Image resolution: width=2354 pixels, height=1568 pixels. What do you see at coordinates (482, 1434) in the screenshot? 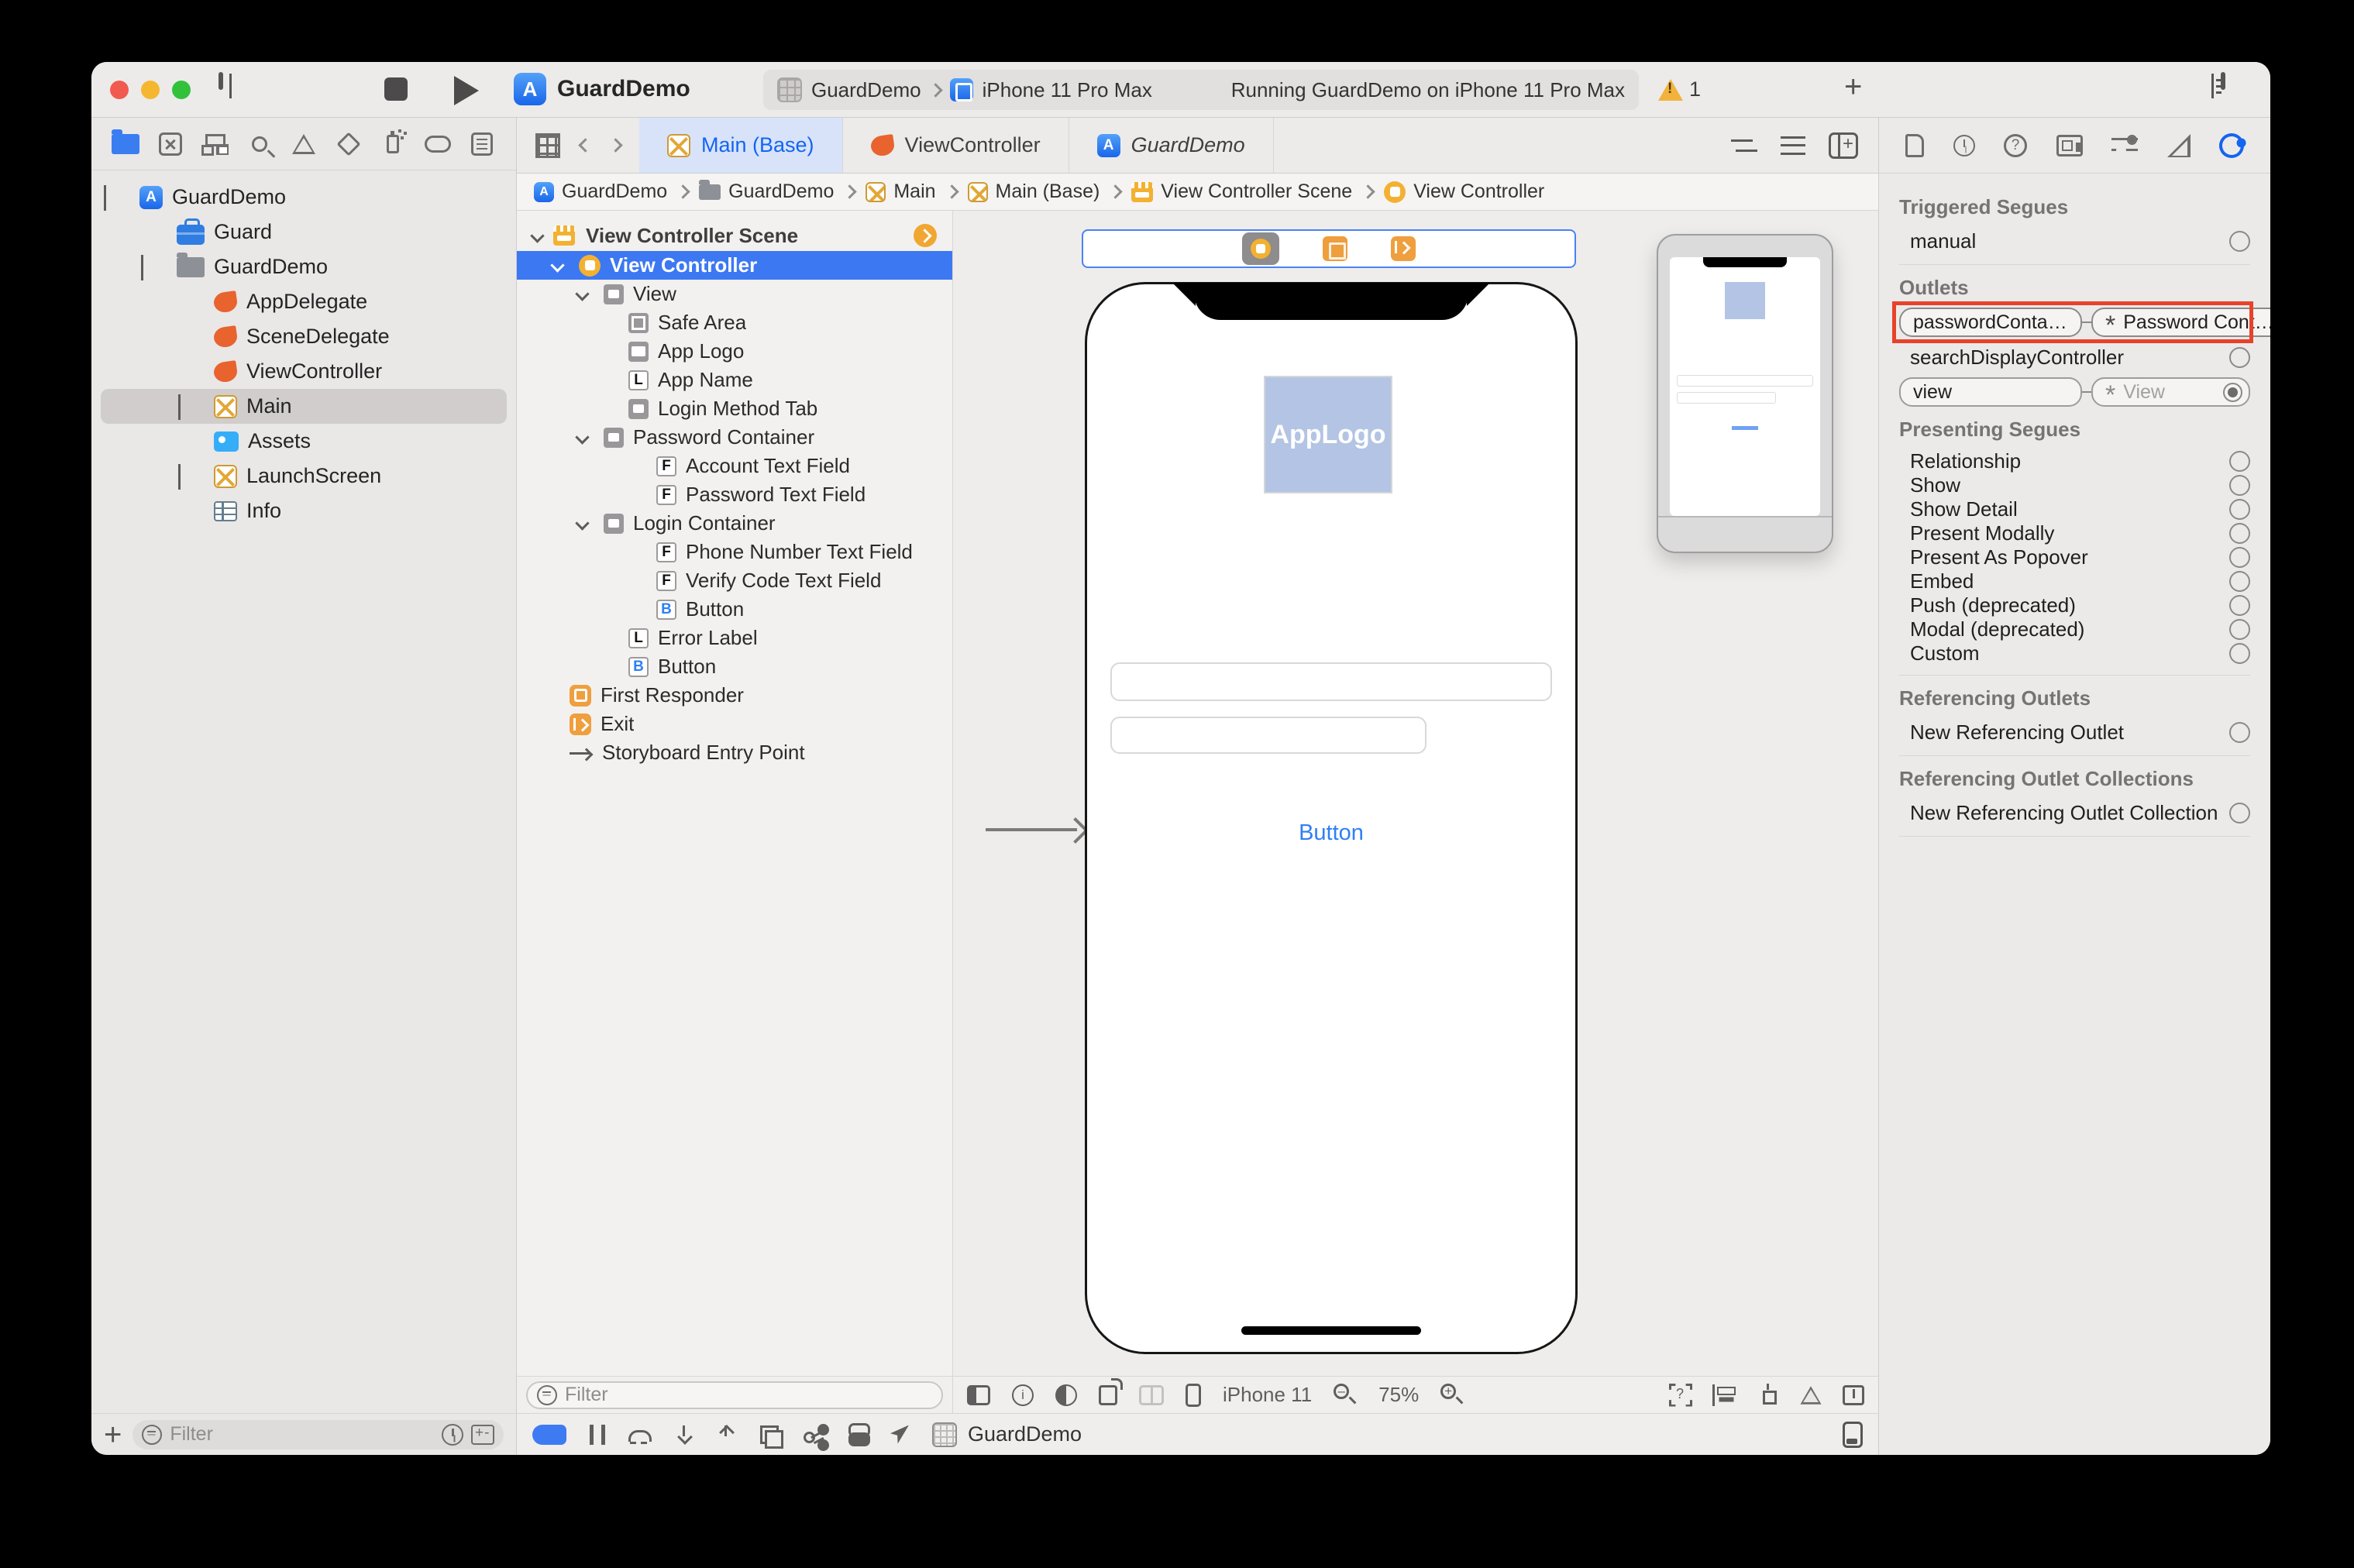
I see `scm-status-filter-icon` at bounding box center [482, 1434].